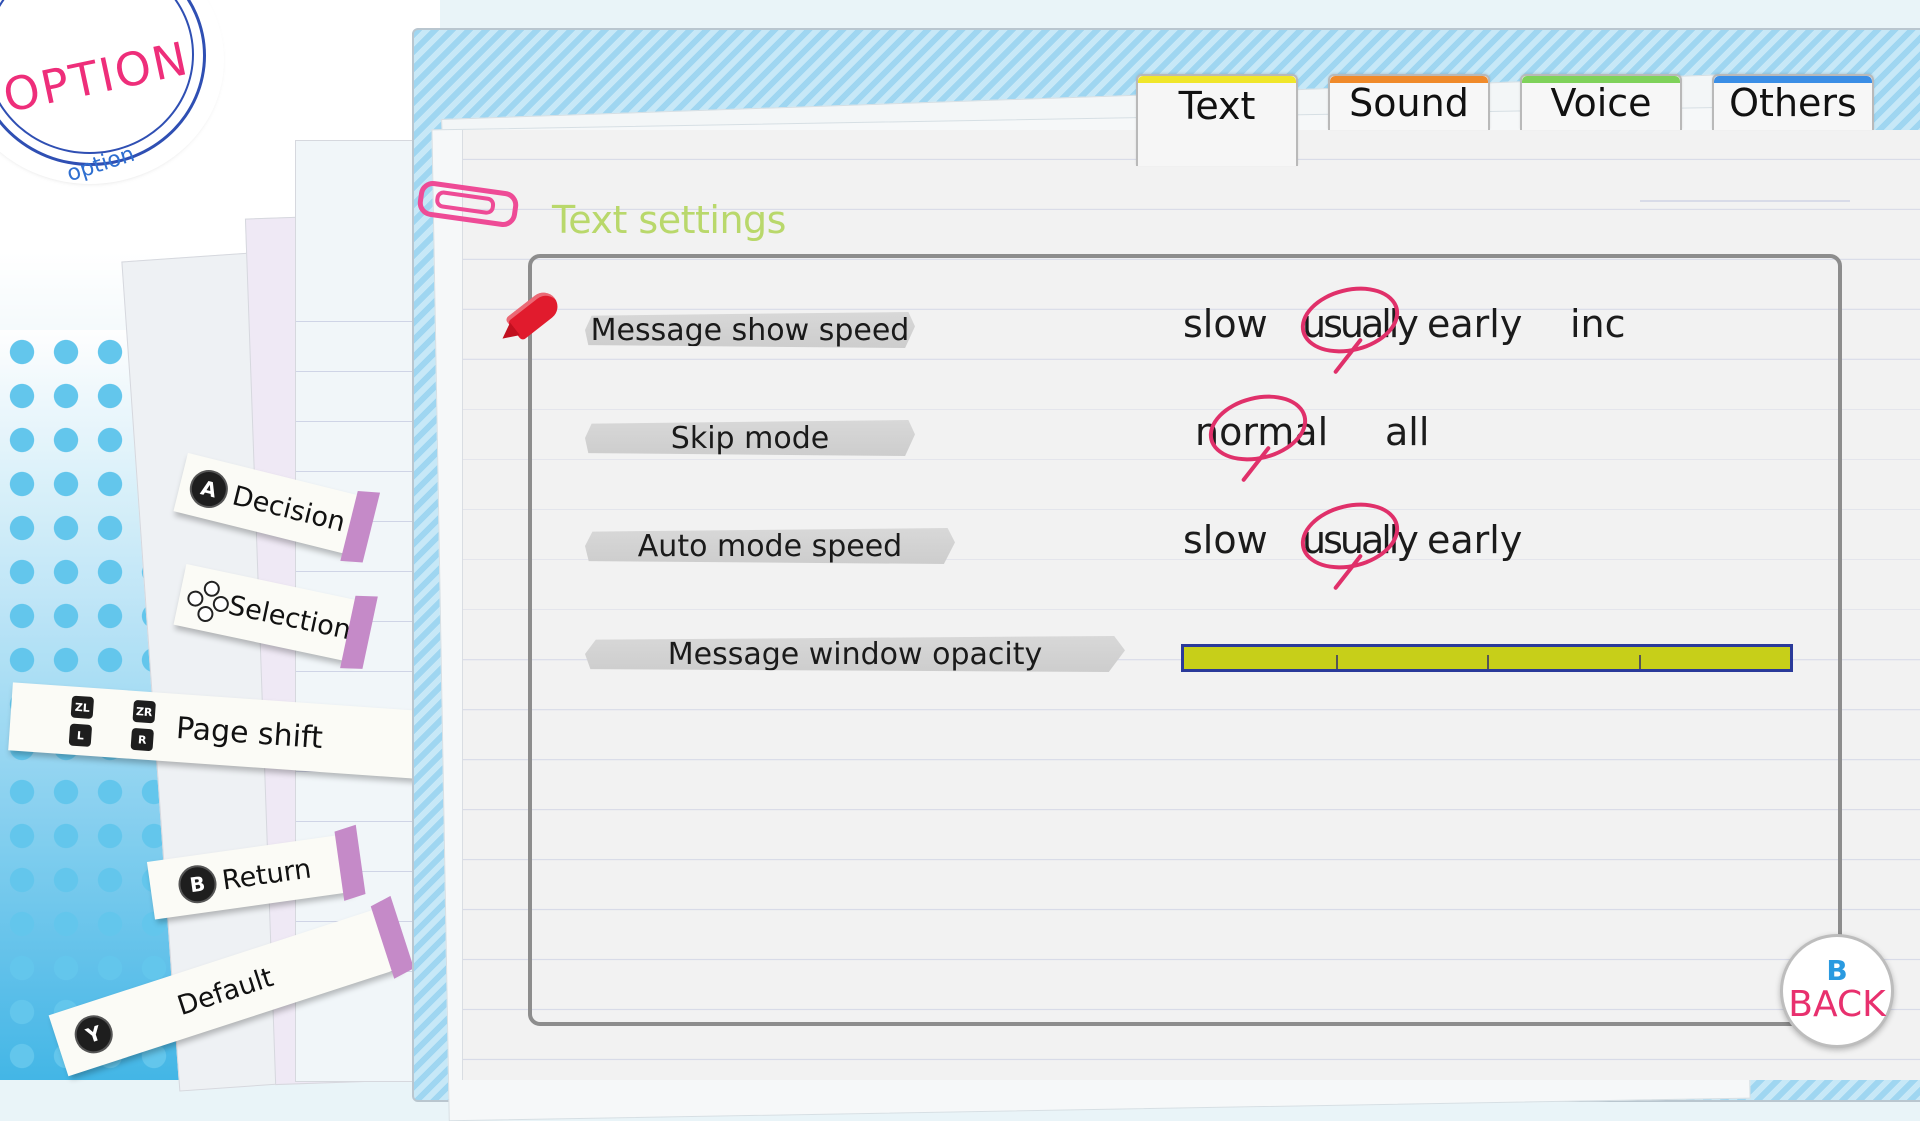 This screenshot has width=1920, height=1121. Describe the element at coordinates (1598, 324) in the screenshot. I see `message-speed-option-inc: inc` at that location.